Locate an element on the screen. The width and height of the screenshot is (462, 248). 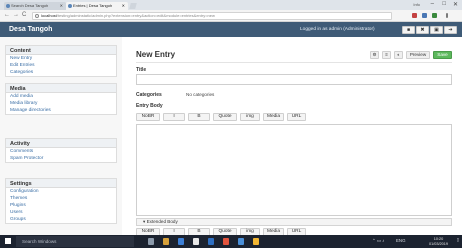
browser-tab-search: Search Desa Tangoh ✕ is located at coordinates (35, 6).